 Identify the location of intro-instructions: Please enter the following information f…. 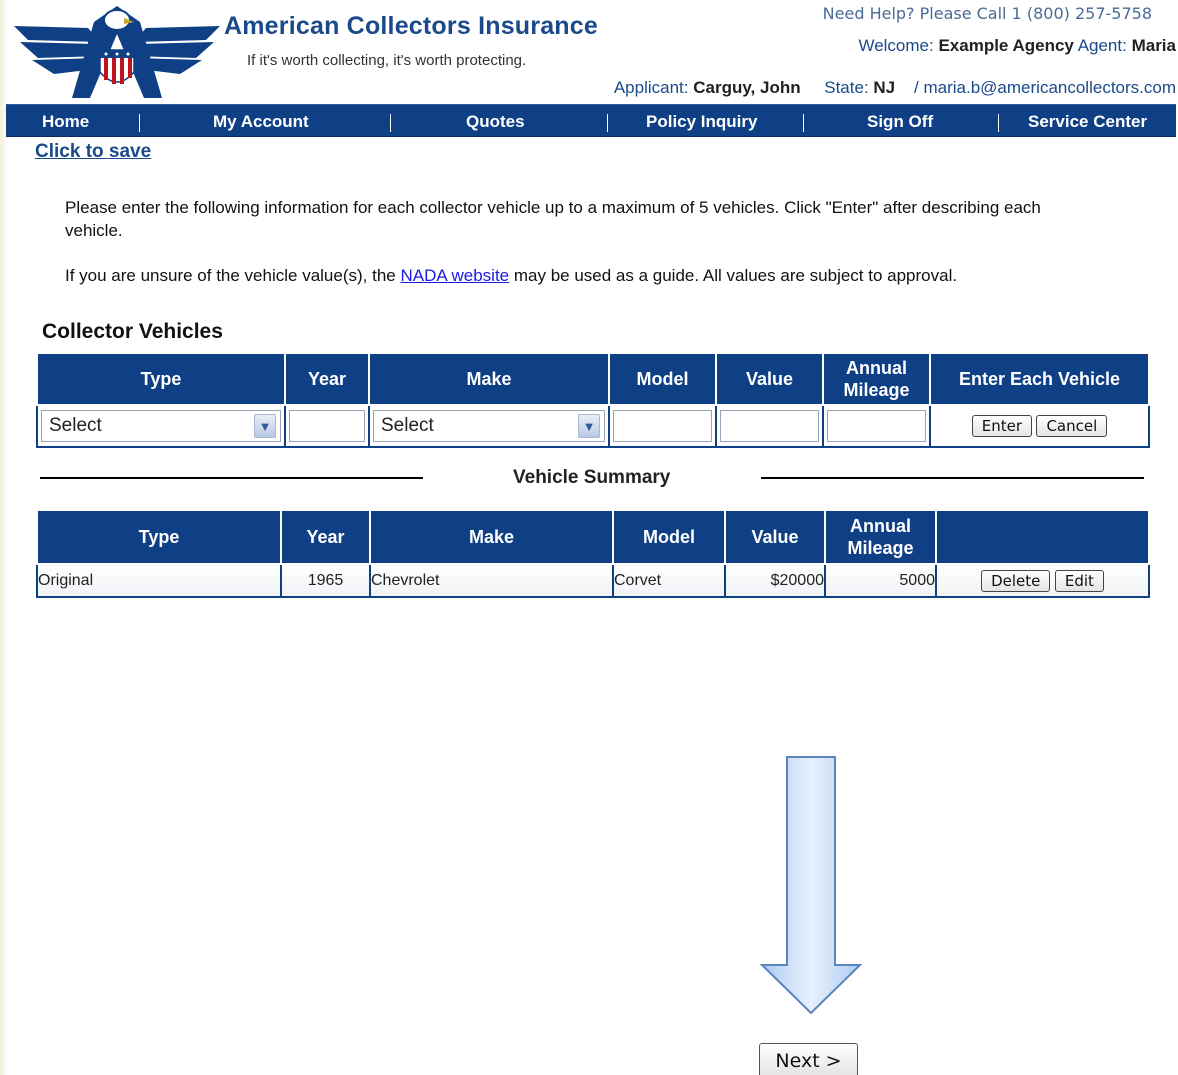
(553, 219).